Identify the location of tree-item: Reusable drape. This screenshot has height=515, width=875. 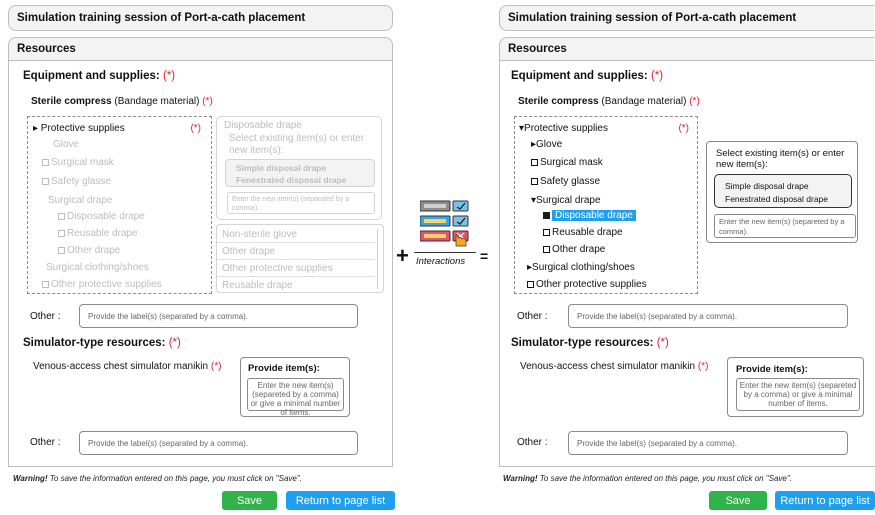
(98, 233).